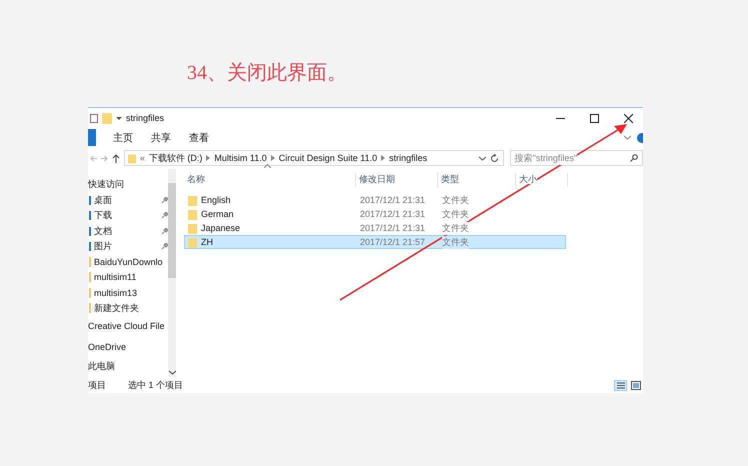  What do you see at coordinates (123, 137) in the screenshot?
I see `ribbon-tab: 主页` at bounding box center [123, 137].